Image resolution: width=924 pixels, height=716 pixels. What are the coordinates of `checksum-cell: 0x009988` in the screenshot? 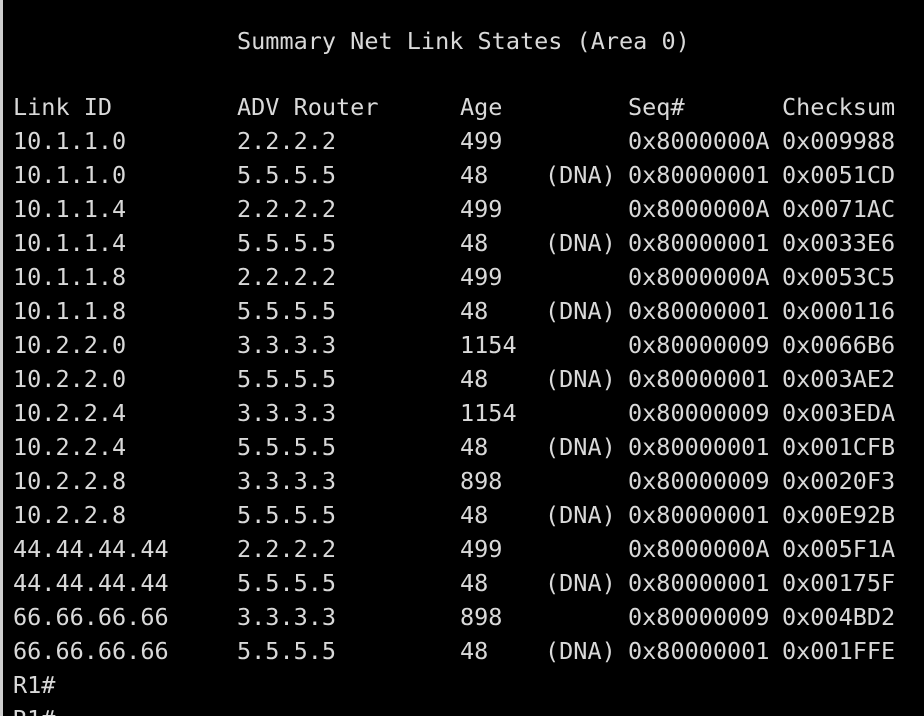 It's located at (839, 141).